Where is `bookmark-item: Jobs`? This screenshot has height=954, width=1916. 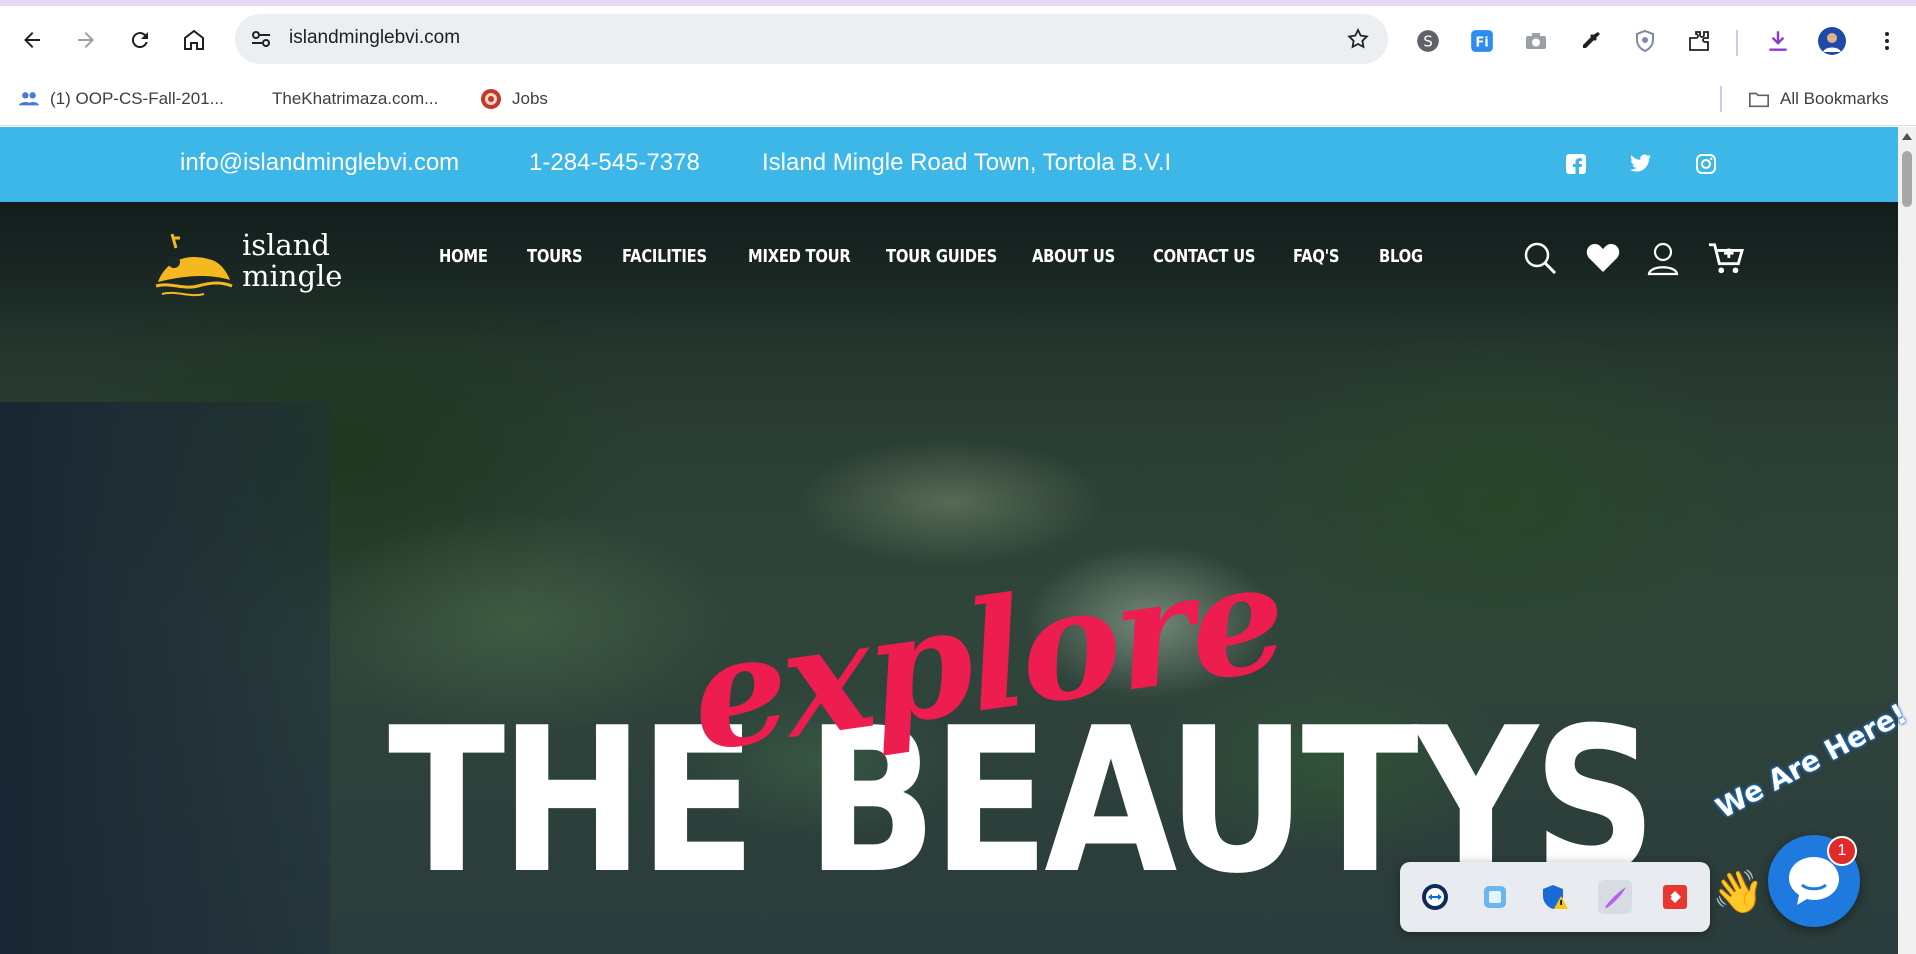 bookmark-item: Jobs is located at coordinates (514, 99).